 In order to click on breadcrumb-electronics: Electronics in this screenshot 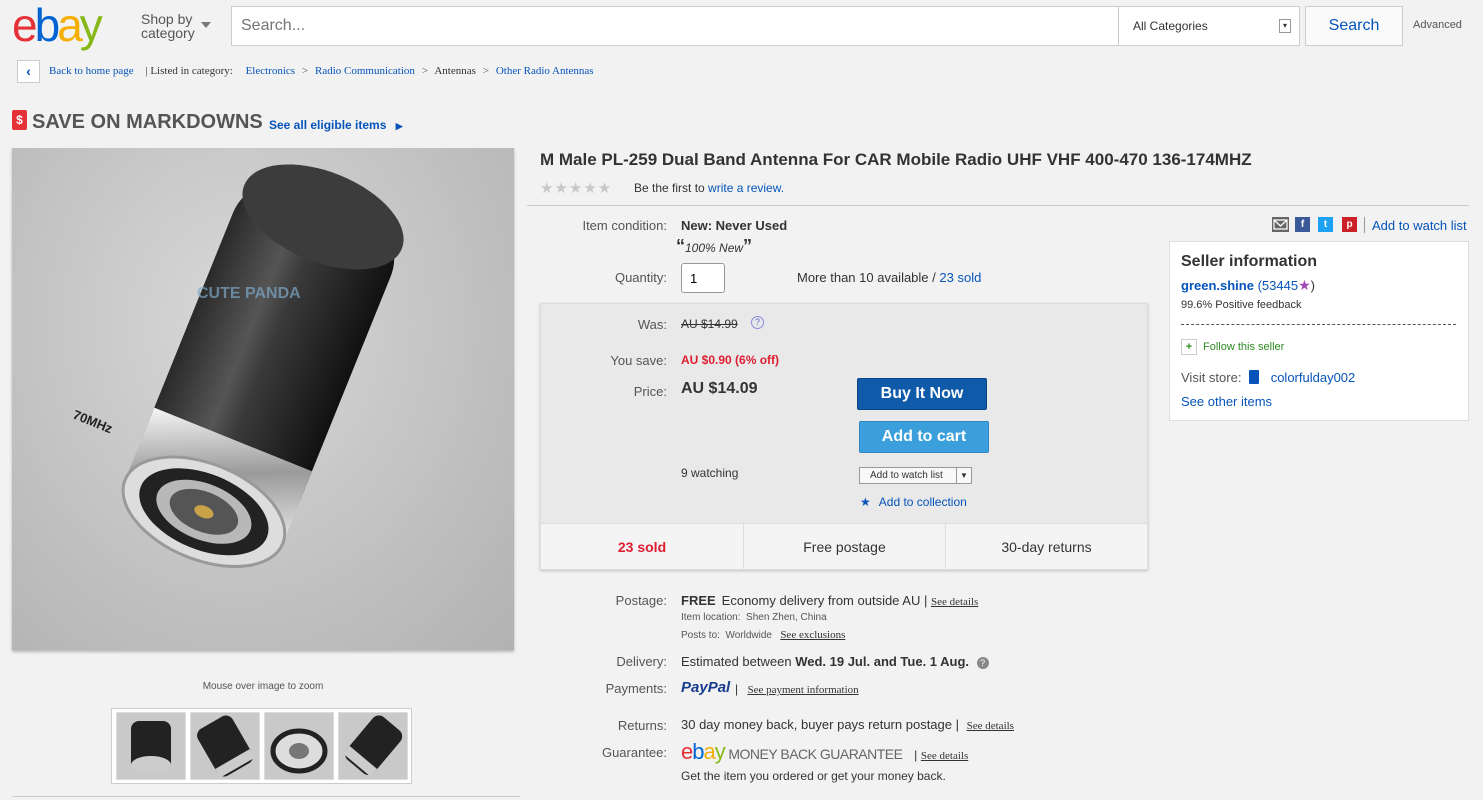, I will do `click(270, 71)`.